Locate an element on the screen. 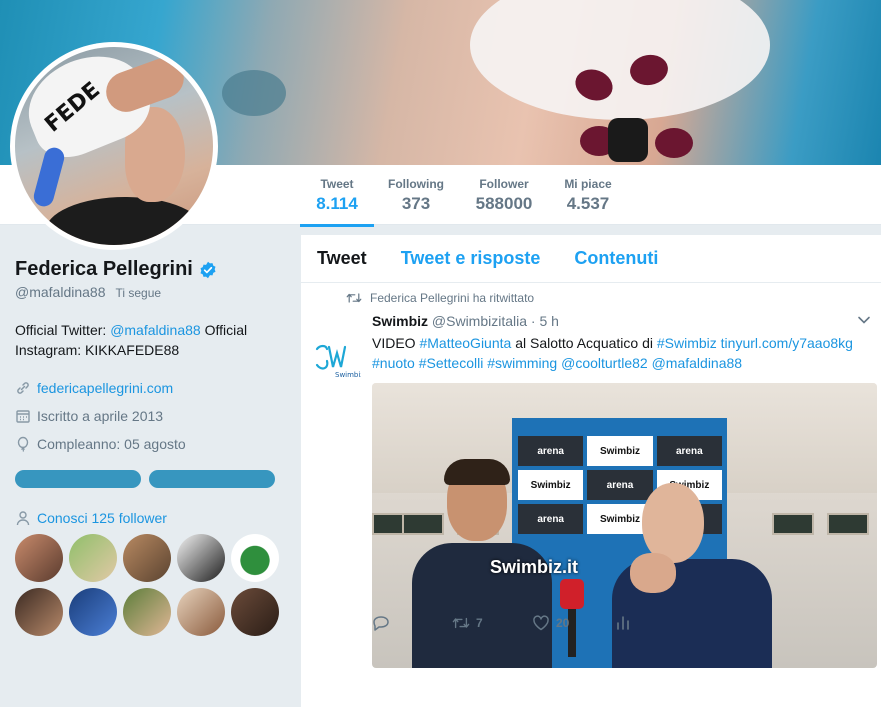 This screenshot has width=881, height=707. stat-value: 4.537 is located at coordinates (588, 203).